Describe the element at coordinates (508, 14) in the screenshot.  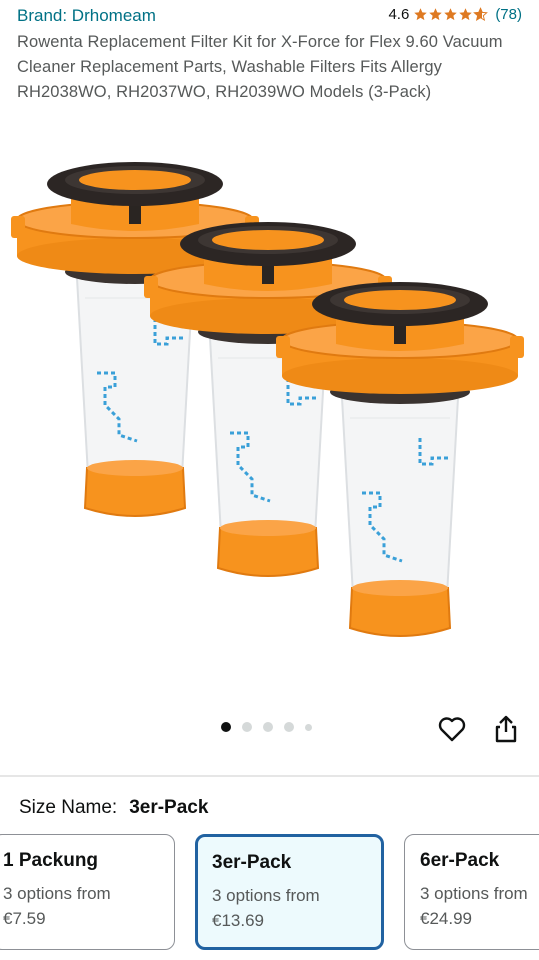
I see `review-count-link: (78)` at that location.